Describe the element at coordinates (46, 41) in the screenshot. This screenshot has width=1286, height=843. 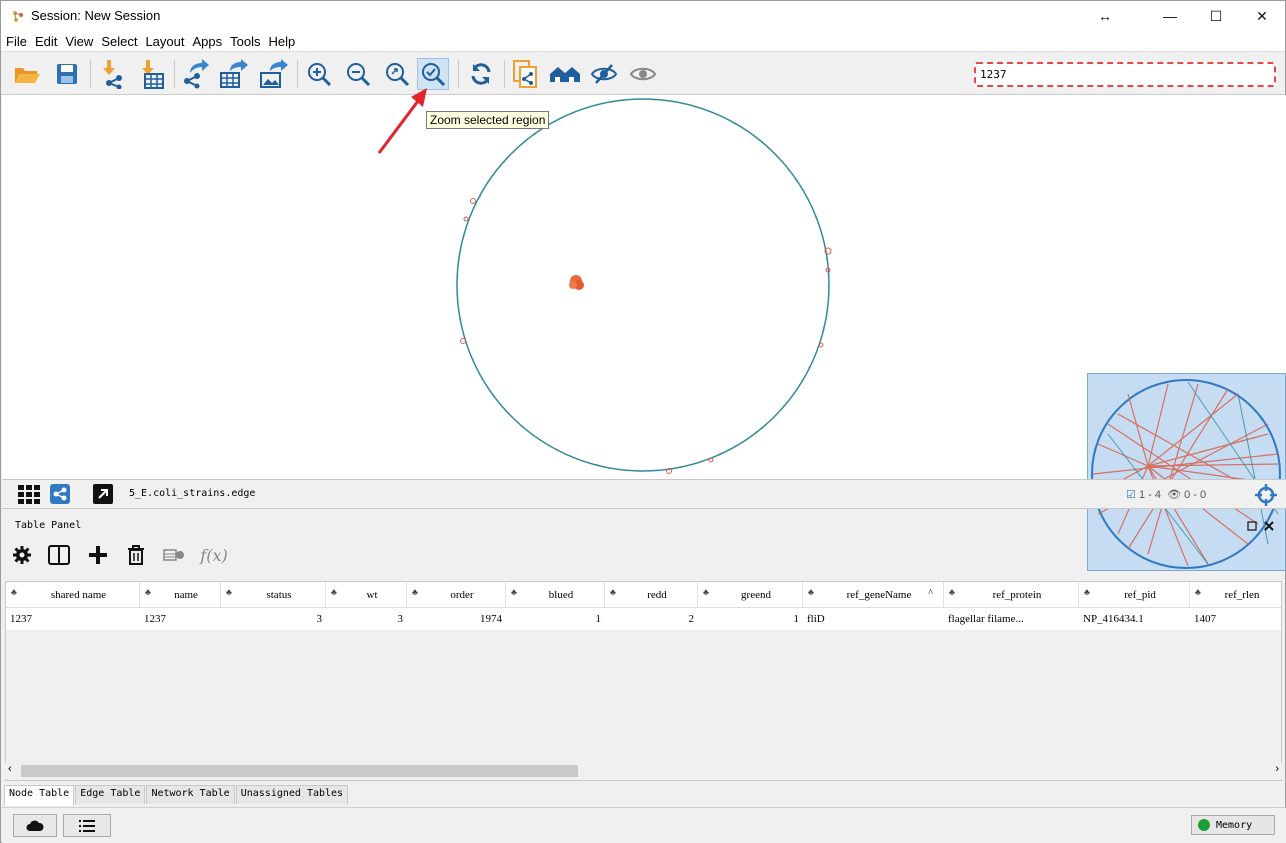
I see `menu-edit: Edit` at that location.